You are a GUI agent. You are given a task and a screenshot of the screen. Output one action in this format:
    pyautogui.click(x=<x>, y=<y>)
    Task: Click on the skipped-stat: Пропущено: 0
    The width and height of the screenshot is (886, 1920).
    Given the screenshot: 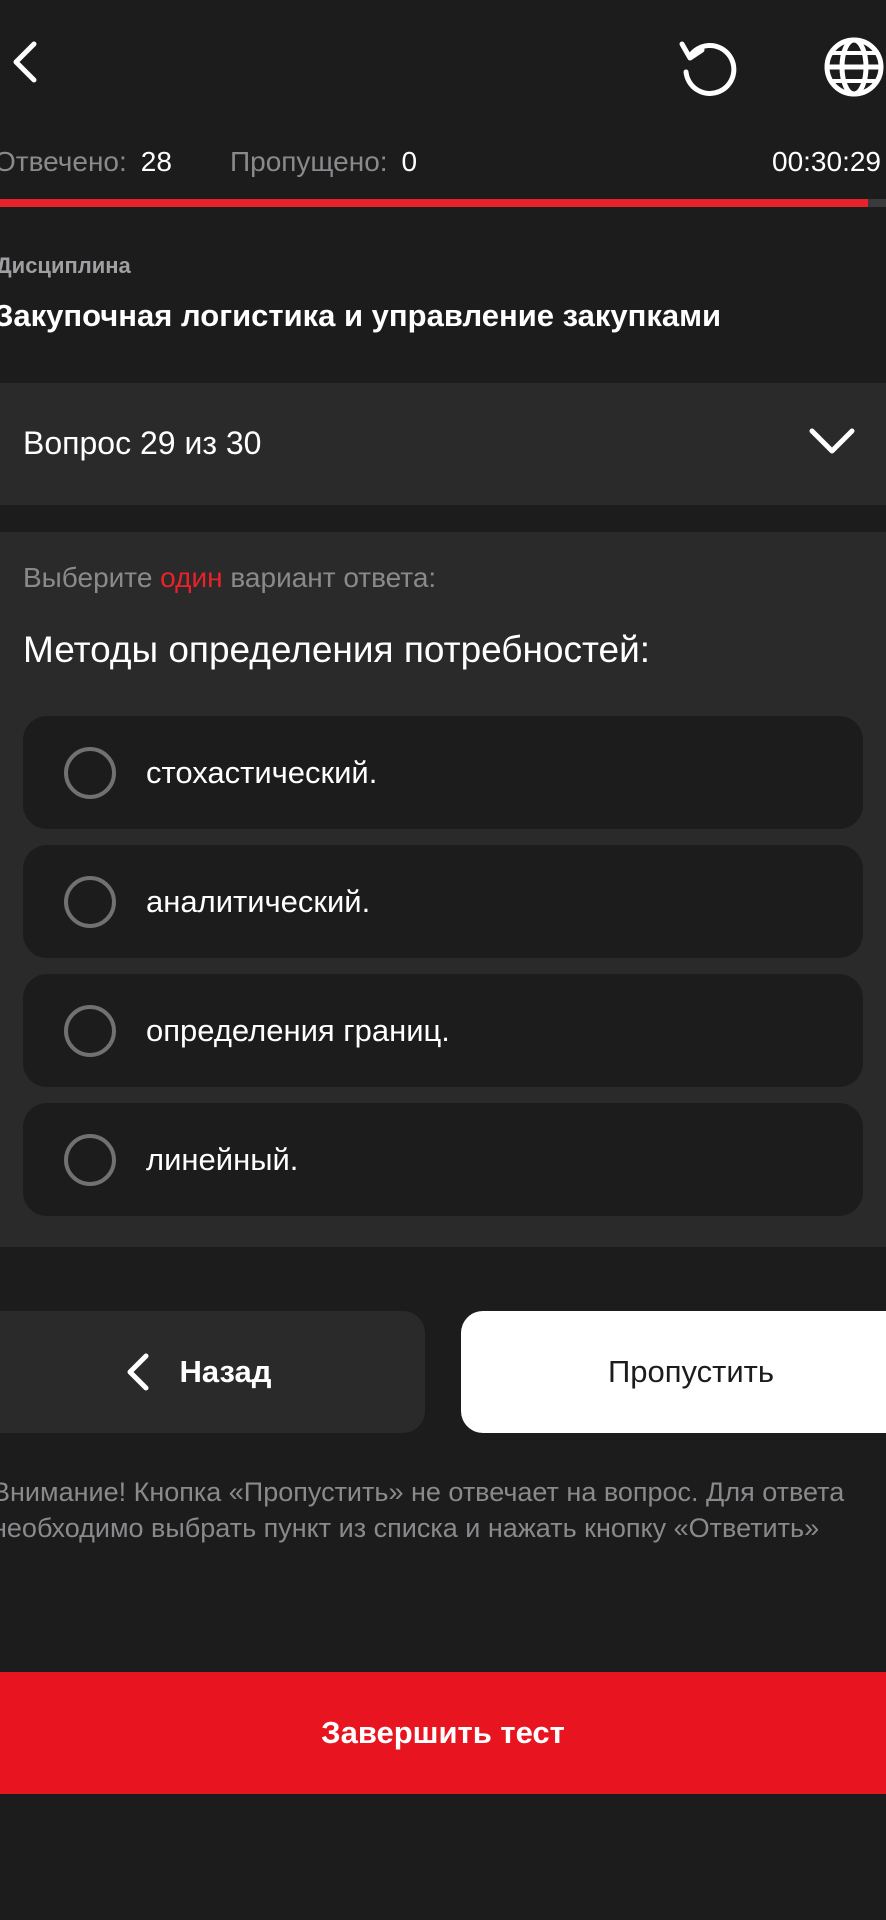 What is the action you would take?
    pyautogui.click(x=323, y=162)
    